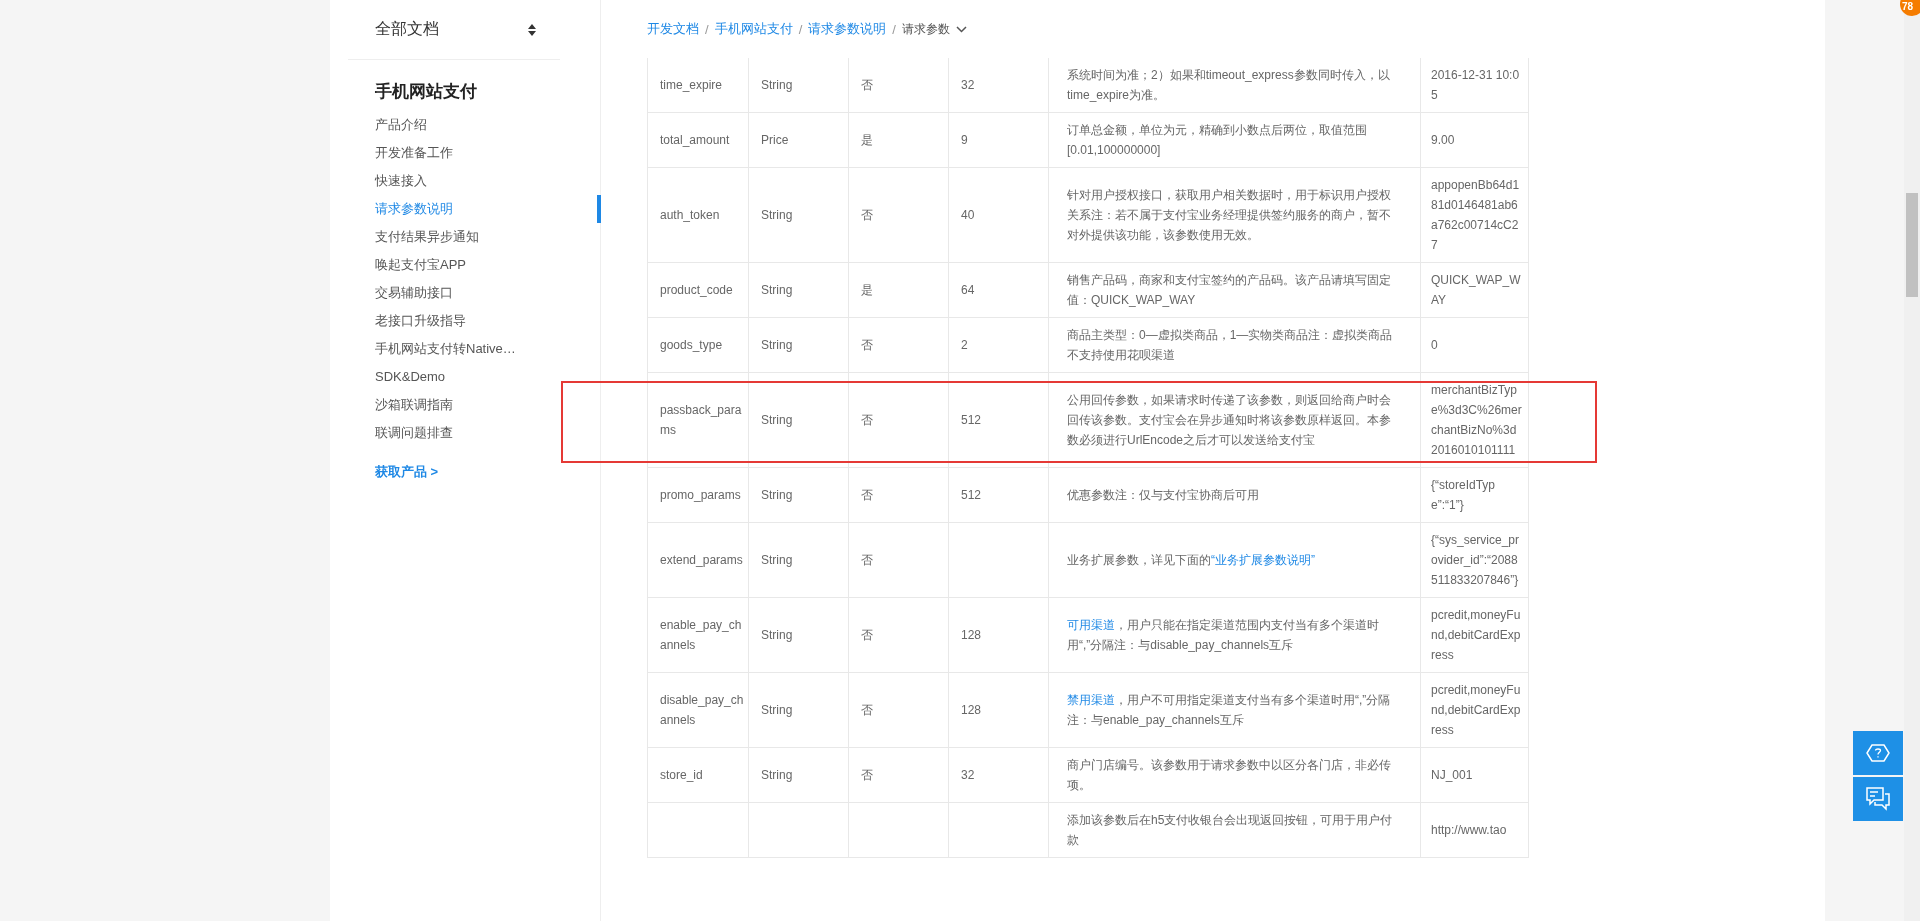 The height and width of the screenshot is (921, 1920). I want to click on help-icon, so click(1878, 753).